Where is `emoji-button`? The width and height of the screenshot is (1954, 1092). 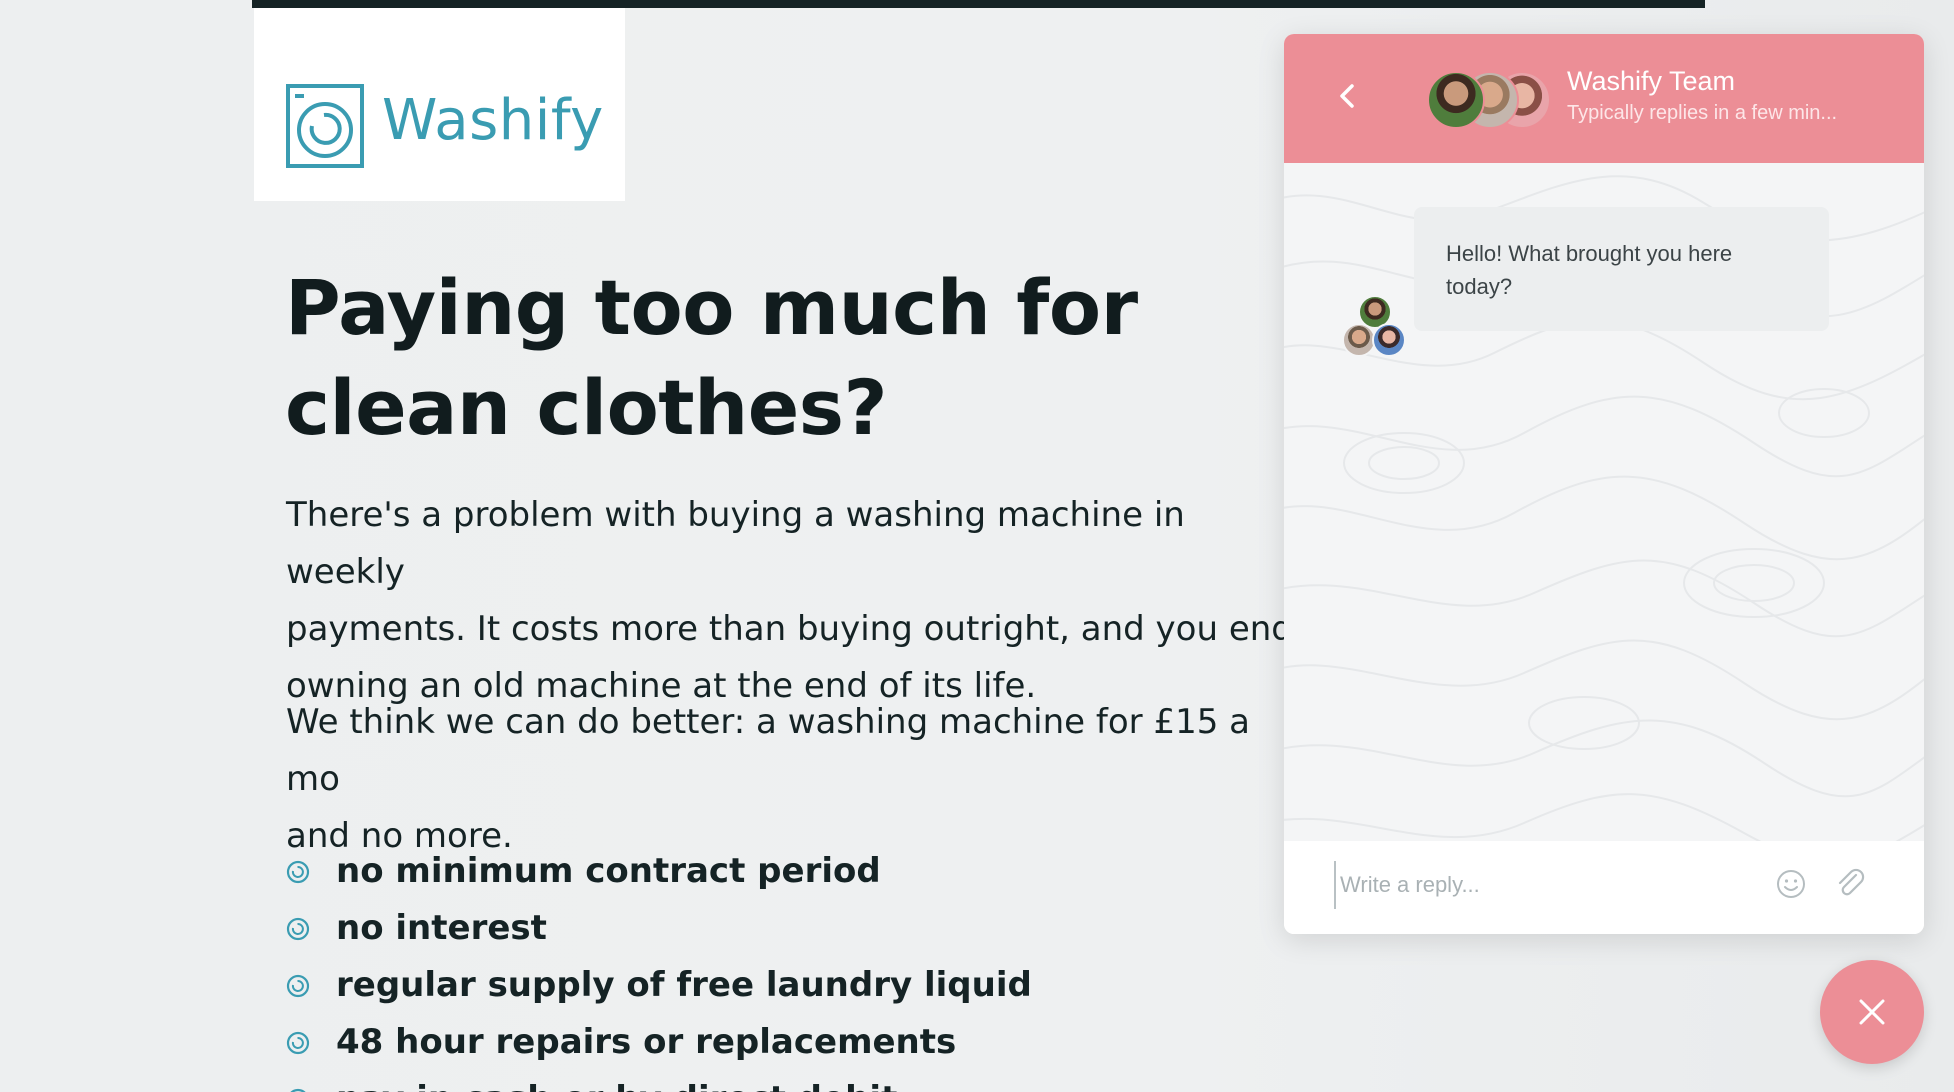 emoji-button is located at coordinates (1791, 884).